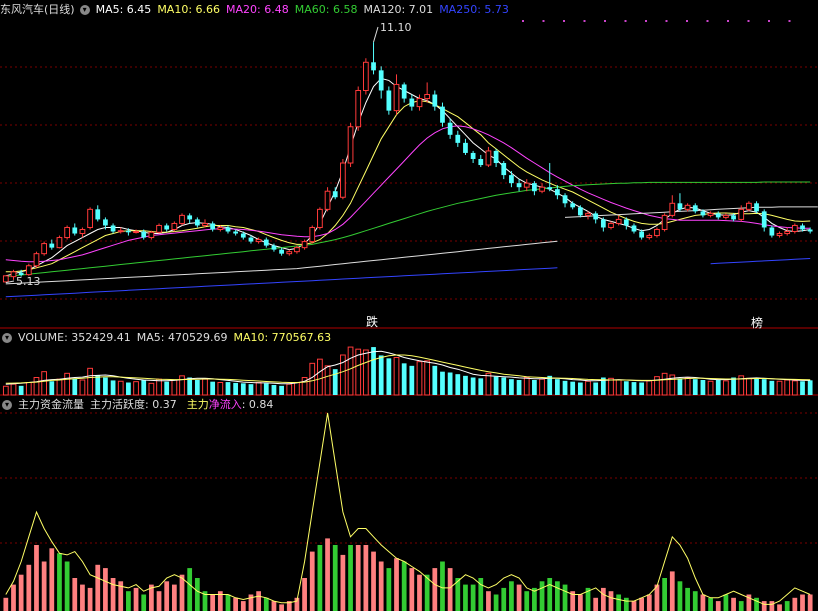  What do you see at coordinates (257, 9) in the screenshot?
I see `ma20-label: MA20: 6.48` at bounding box center [257, 9].